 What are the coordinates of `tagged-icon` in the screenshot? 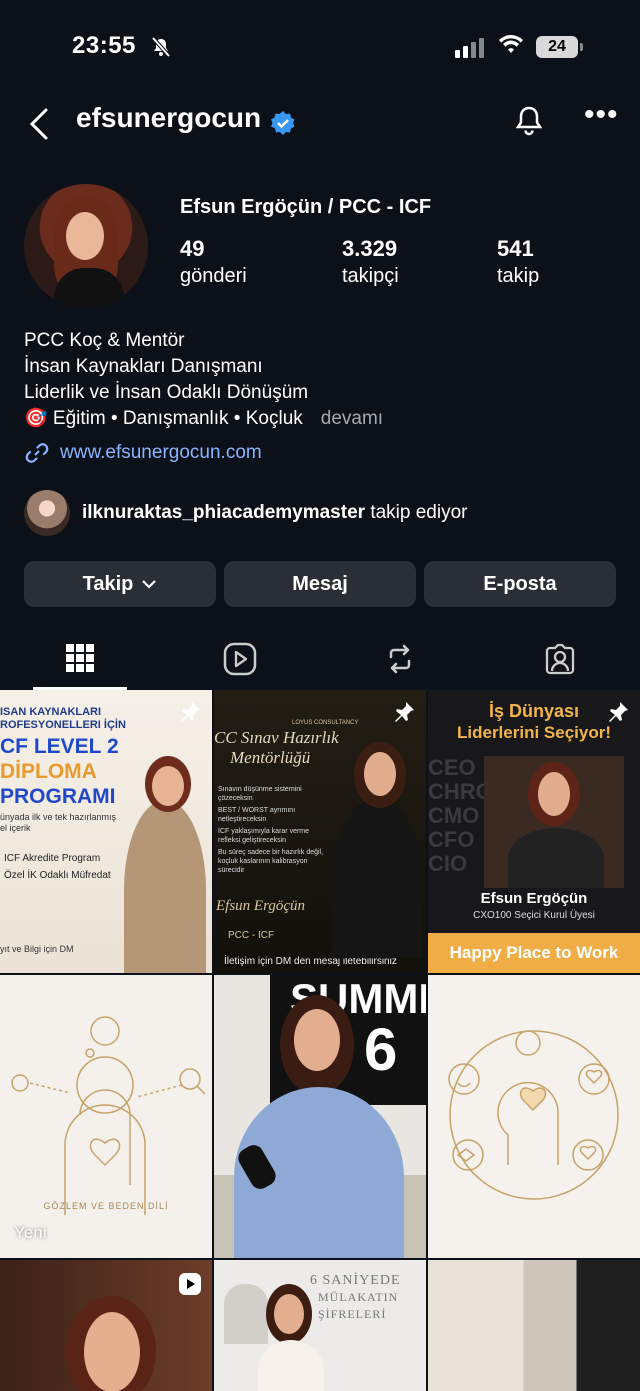 It's located at (560, 659).